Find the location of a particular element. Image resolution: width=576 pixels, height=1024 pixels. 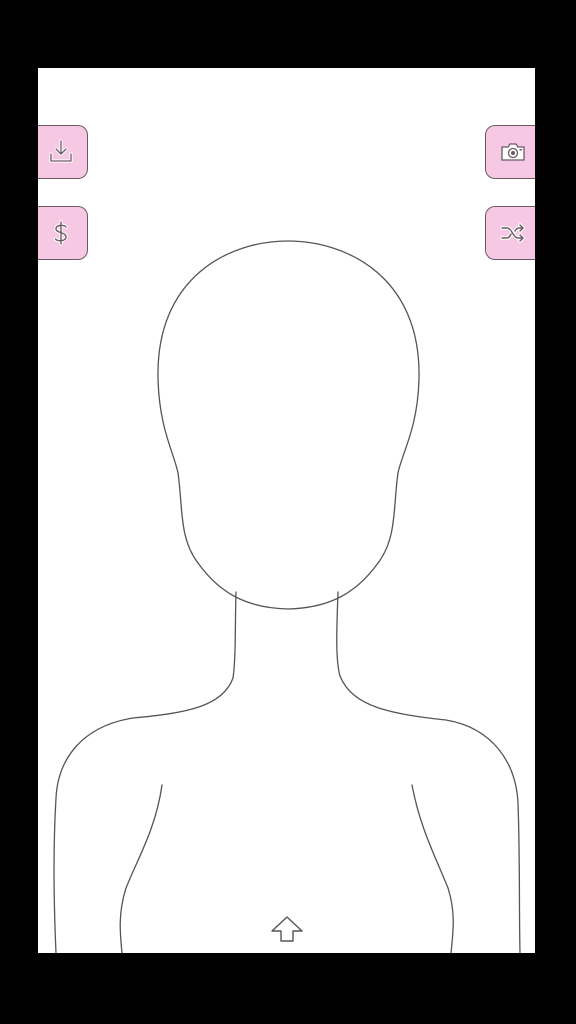

shop-button is located at coordinates (63, 233).